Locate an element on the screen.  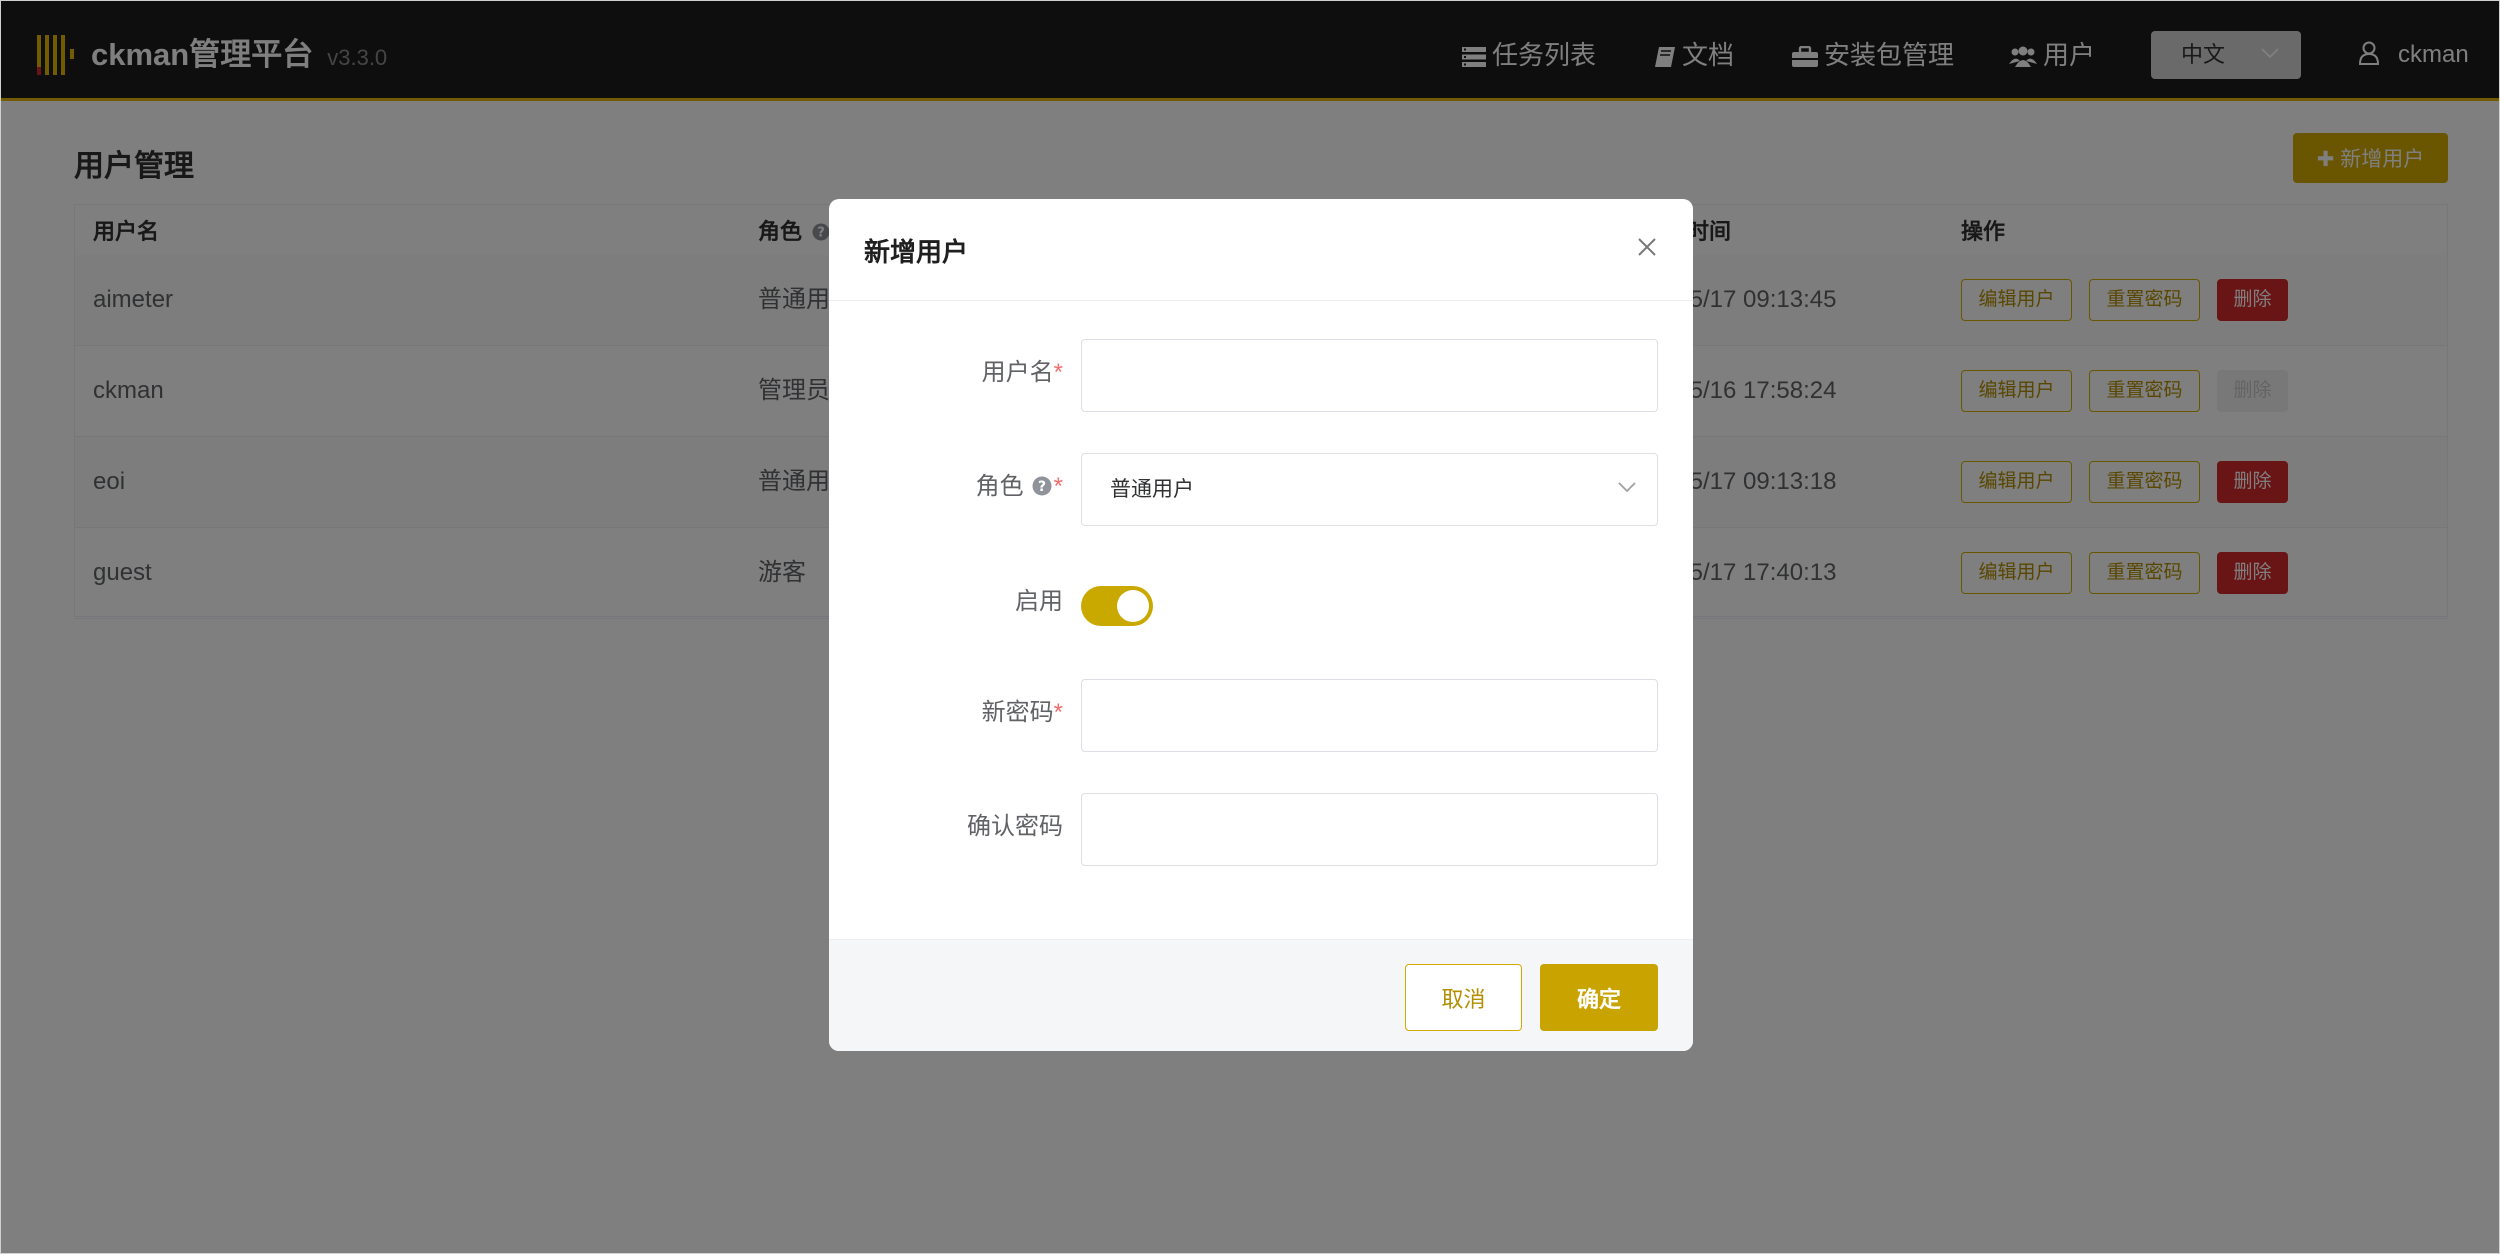
enabled-switch is located at coordinates (1117, 606).